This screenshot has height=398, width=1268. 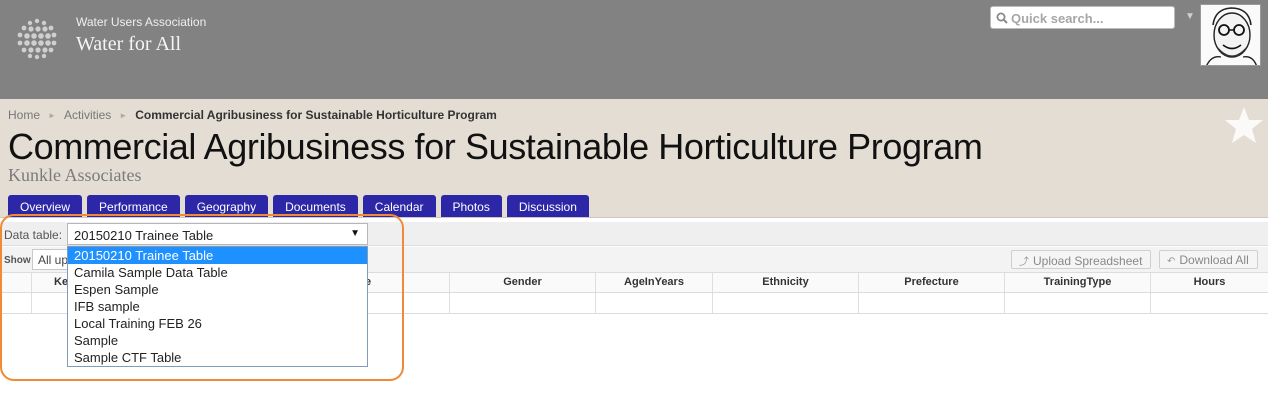 I want to click on data-table-option: IFB sample, so click(x=217, y=306).